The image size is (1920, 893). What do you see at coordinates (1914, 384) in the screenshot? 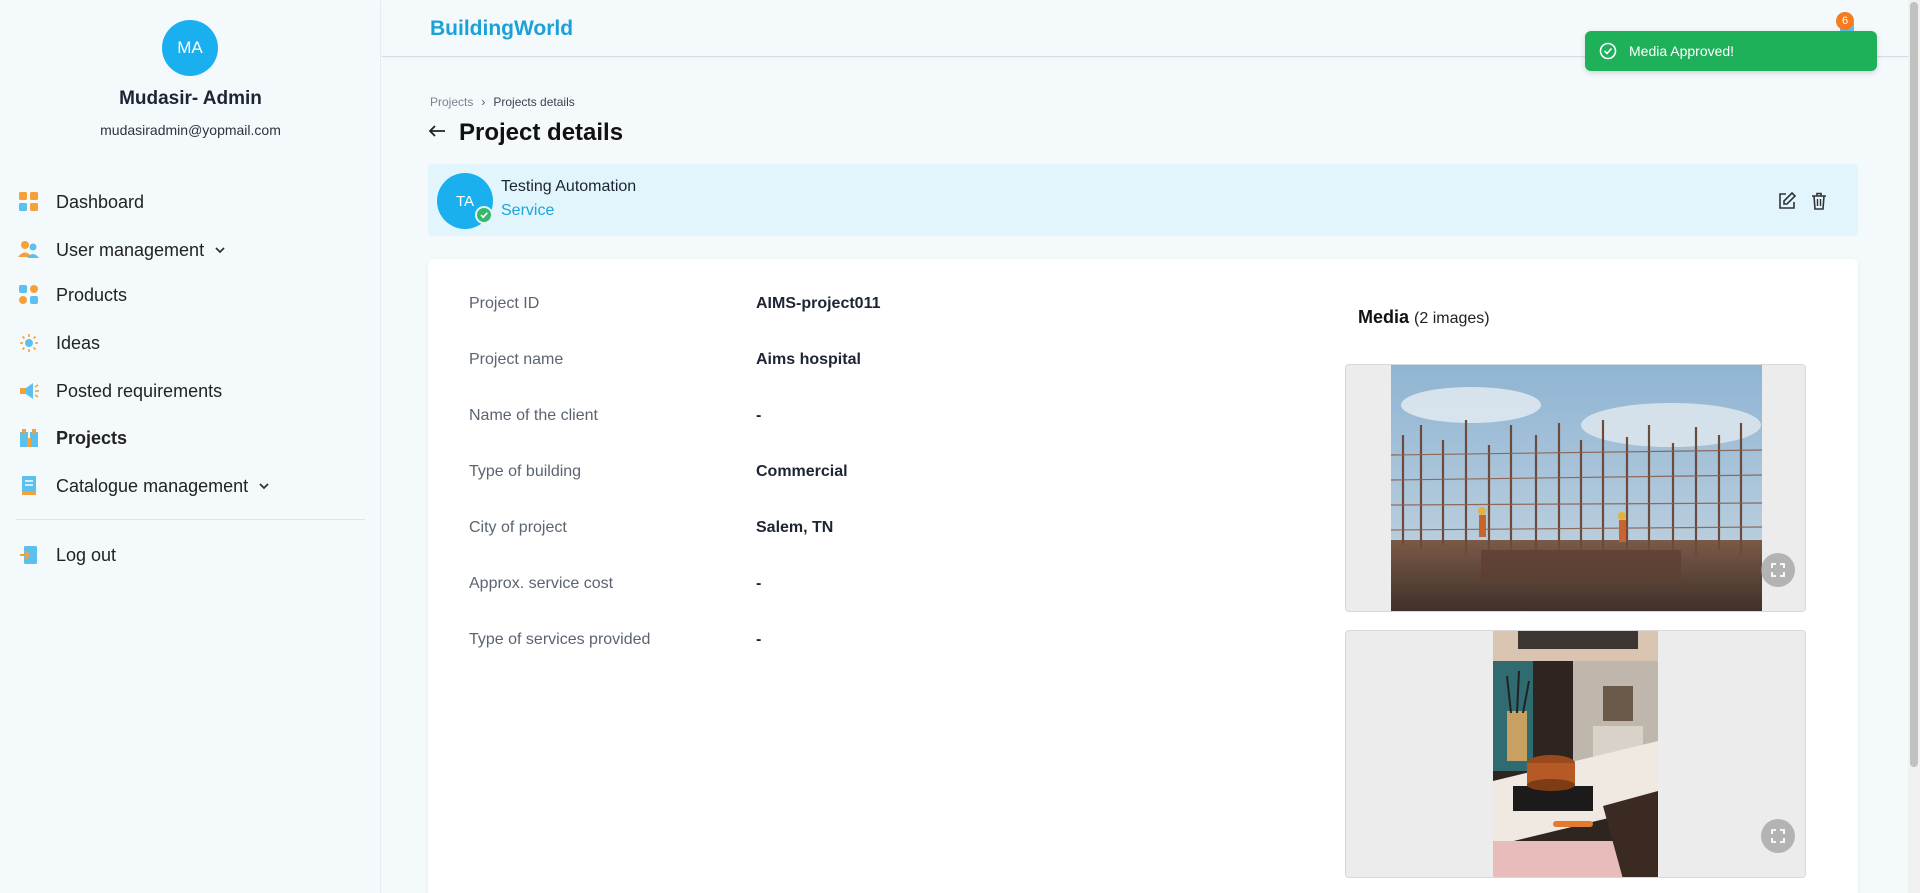
I see `scrollbar-thumb` at bounding box center [1914, 384].